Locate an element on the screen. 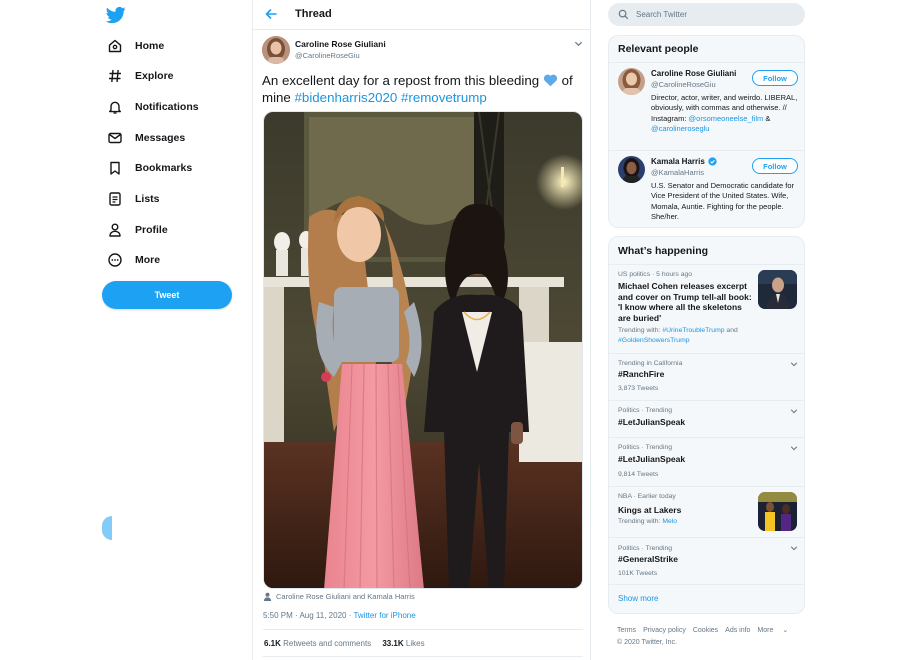 This screenshot has width=916, height=660. trend-subtitle: 101K Tweets is located at coordinates (638, 573).